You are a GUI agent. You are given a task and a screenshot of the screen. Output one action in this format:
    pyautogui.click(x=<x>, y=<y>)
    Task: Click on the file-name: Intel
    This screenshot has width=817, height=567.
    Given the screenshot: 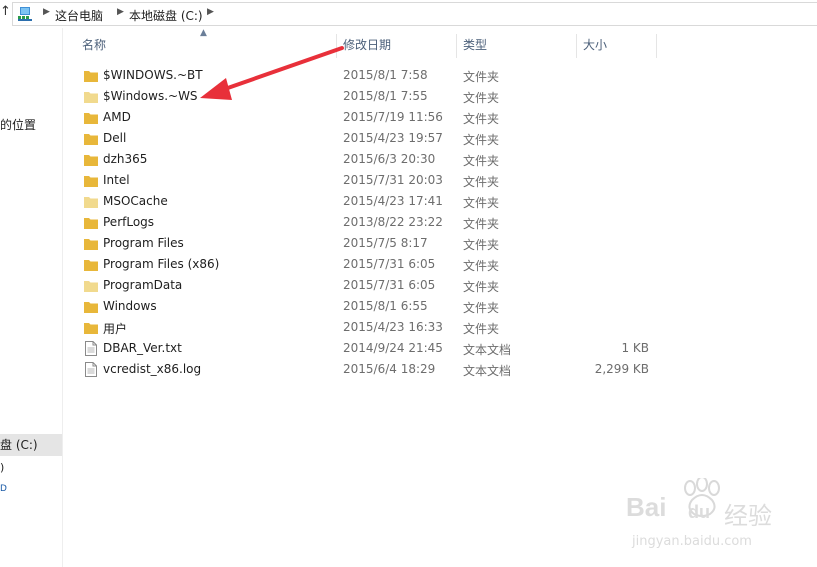 What is the action you would take?
    pyautogui.click(x=116, y=180)
    